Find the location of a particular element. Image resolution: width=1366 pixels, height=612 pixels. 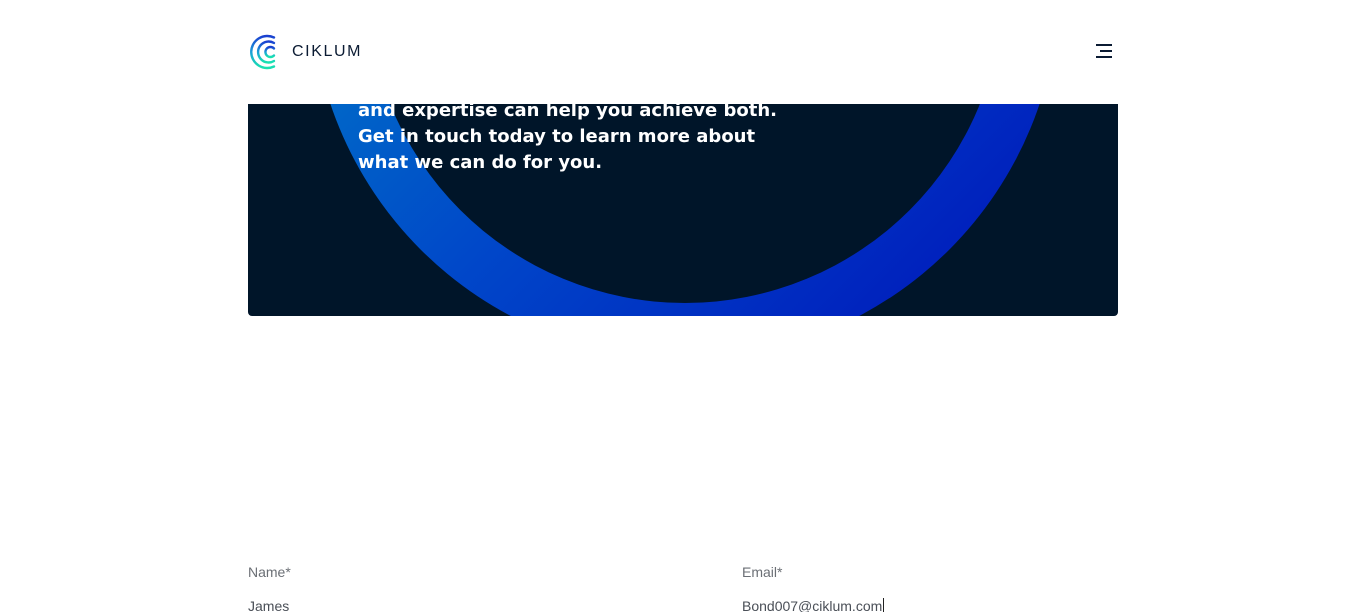

text-cursor is located at coordinates (884, 605).